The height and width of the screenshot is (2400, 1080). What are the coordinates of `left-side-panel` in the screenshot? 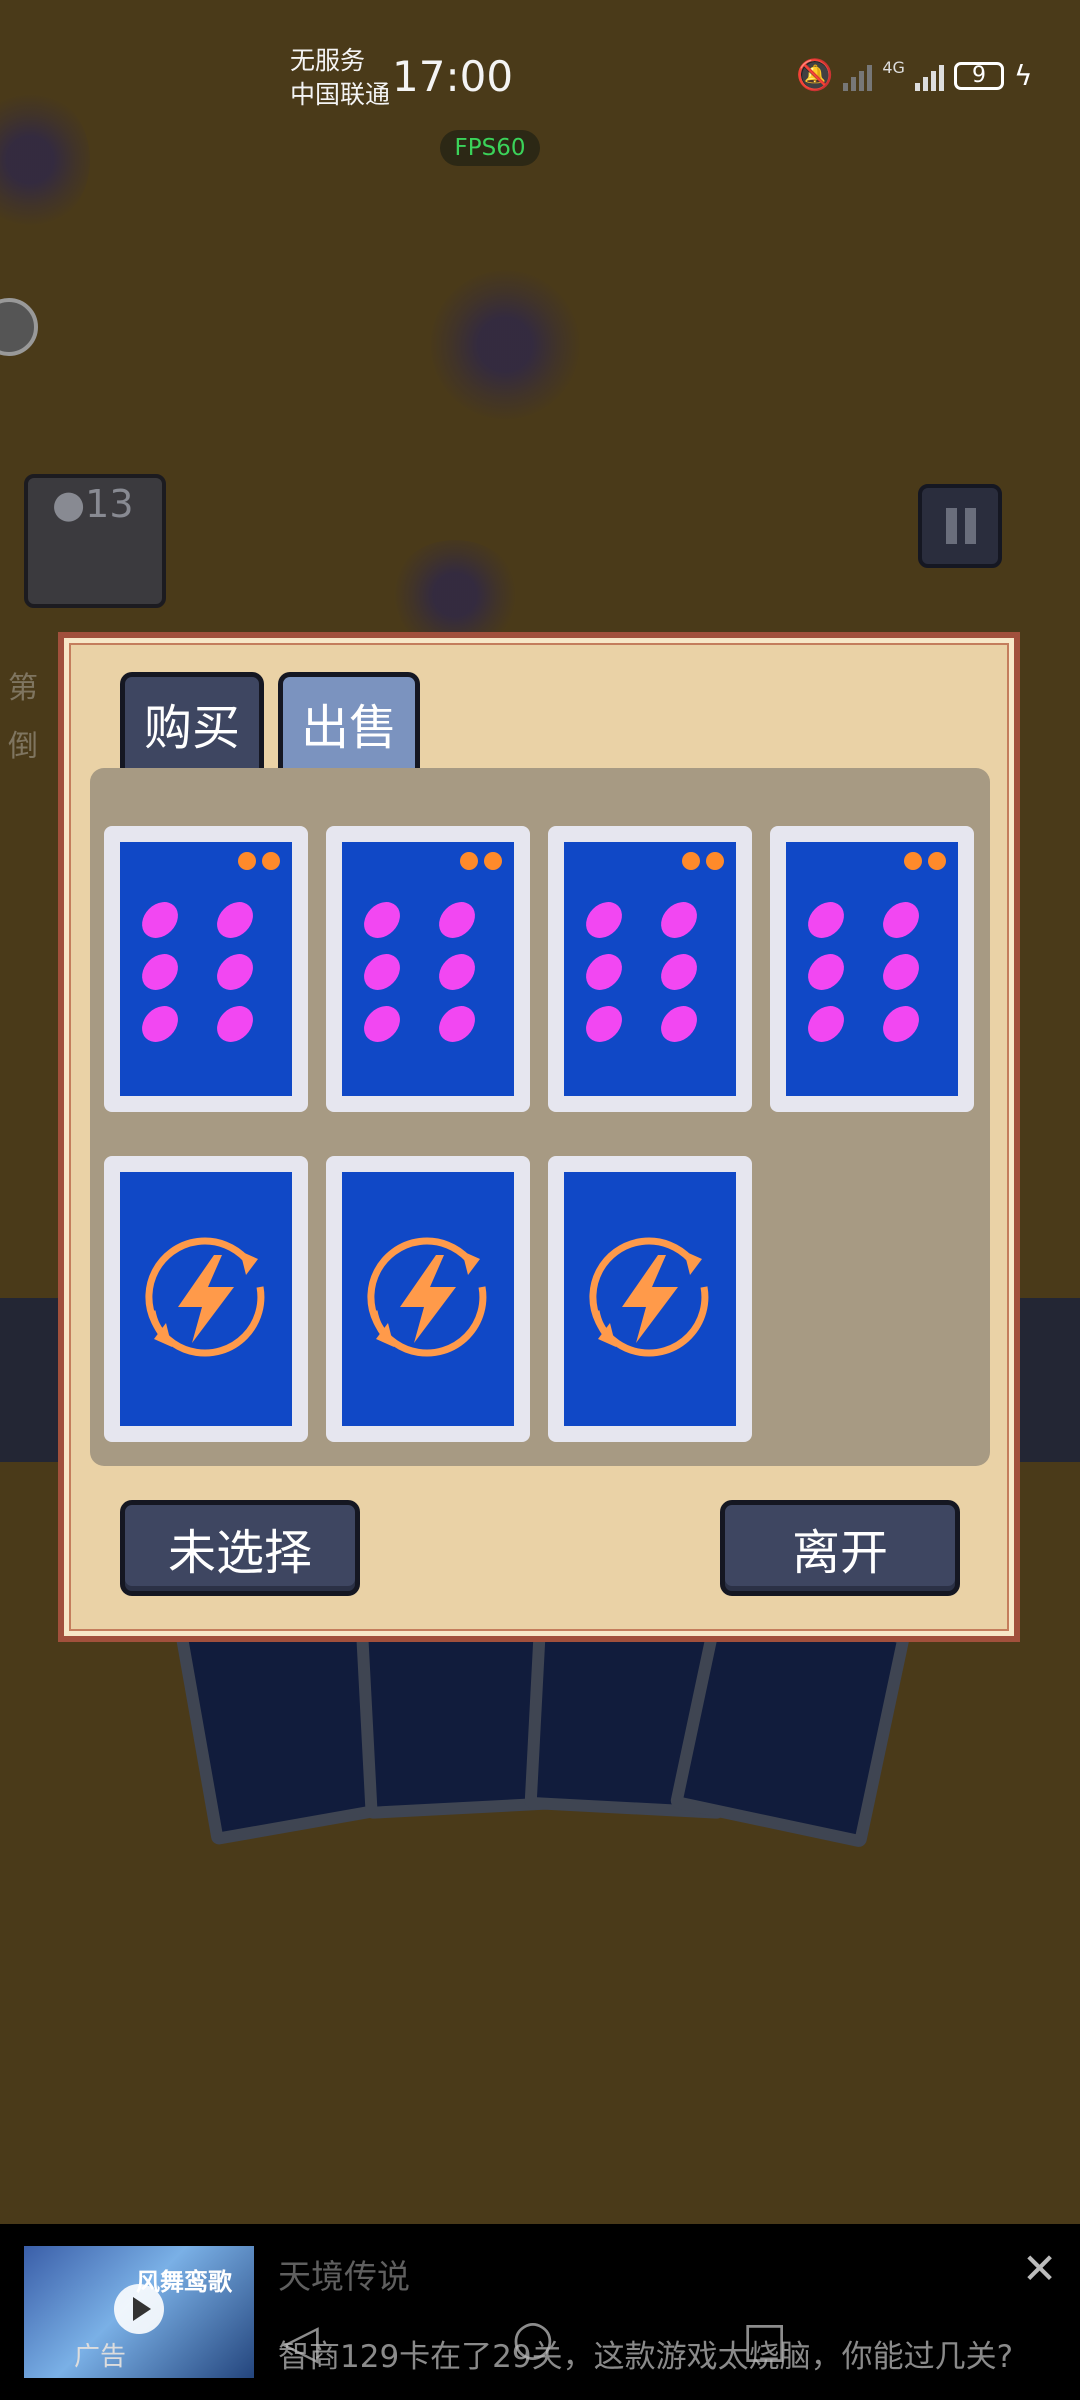 It's located at (30, 1380).